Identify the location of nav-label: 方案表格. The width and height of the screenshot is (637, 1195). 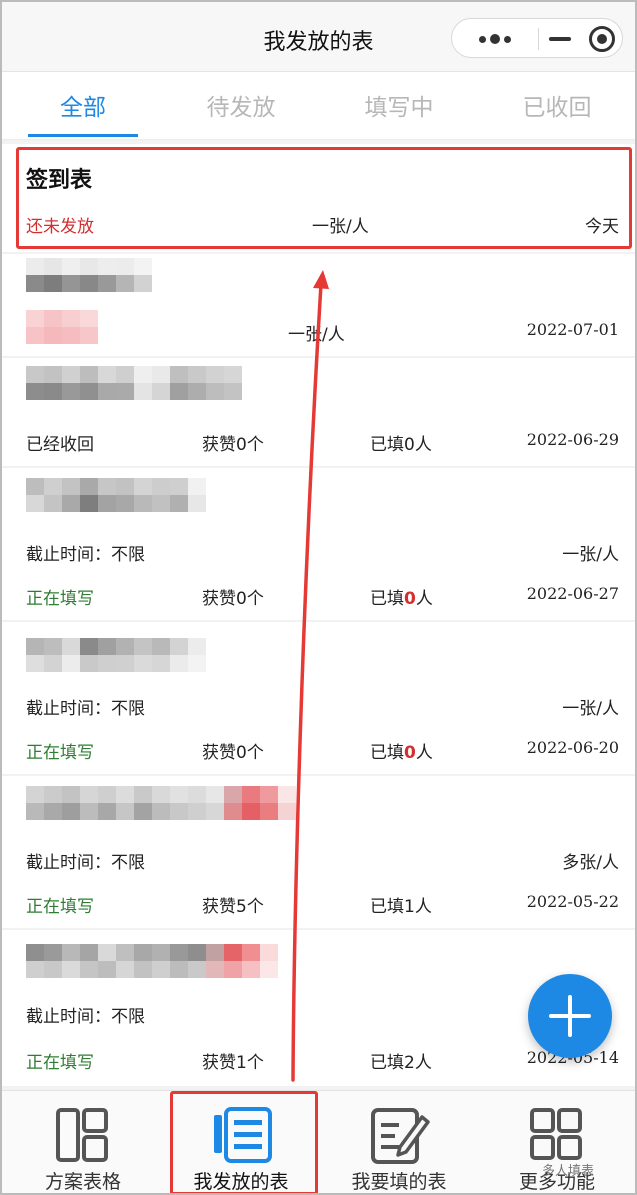
(82, 1182).